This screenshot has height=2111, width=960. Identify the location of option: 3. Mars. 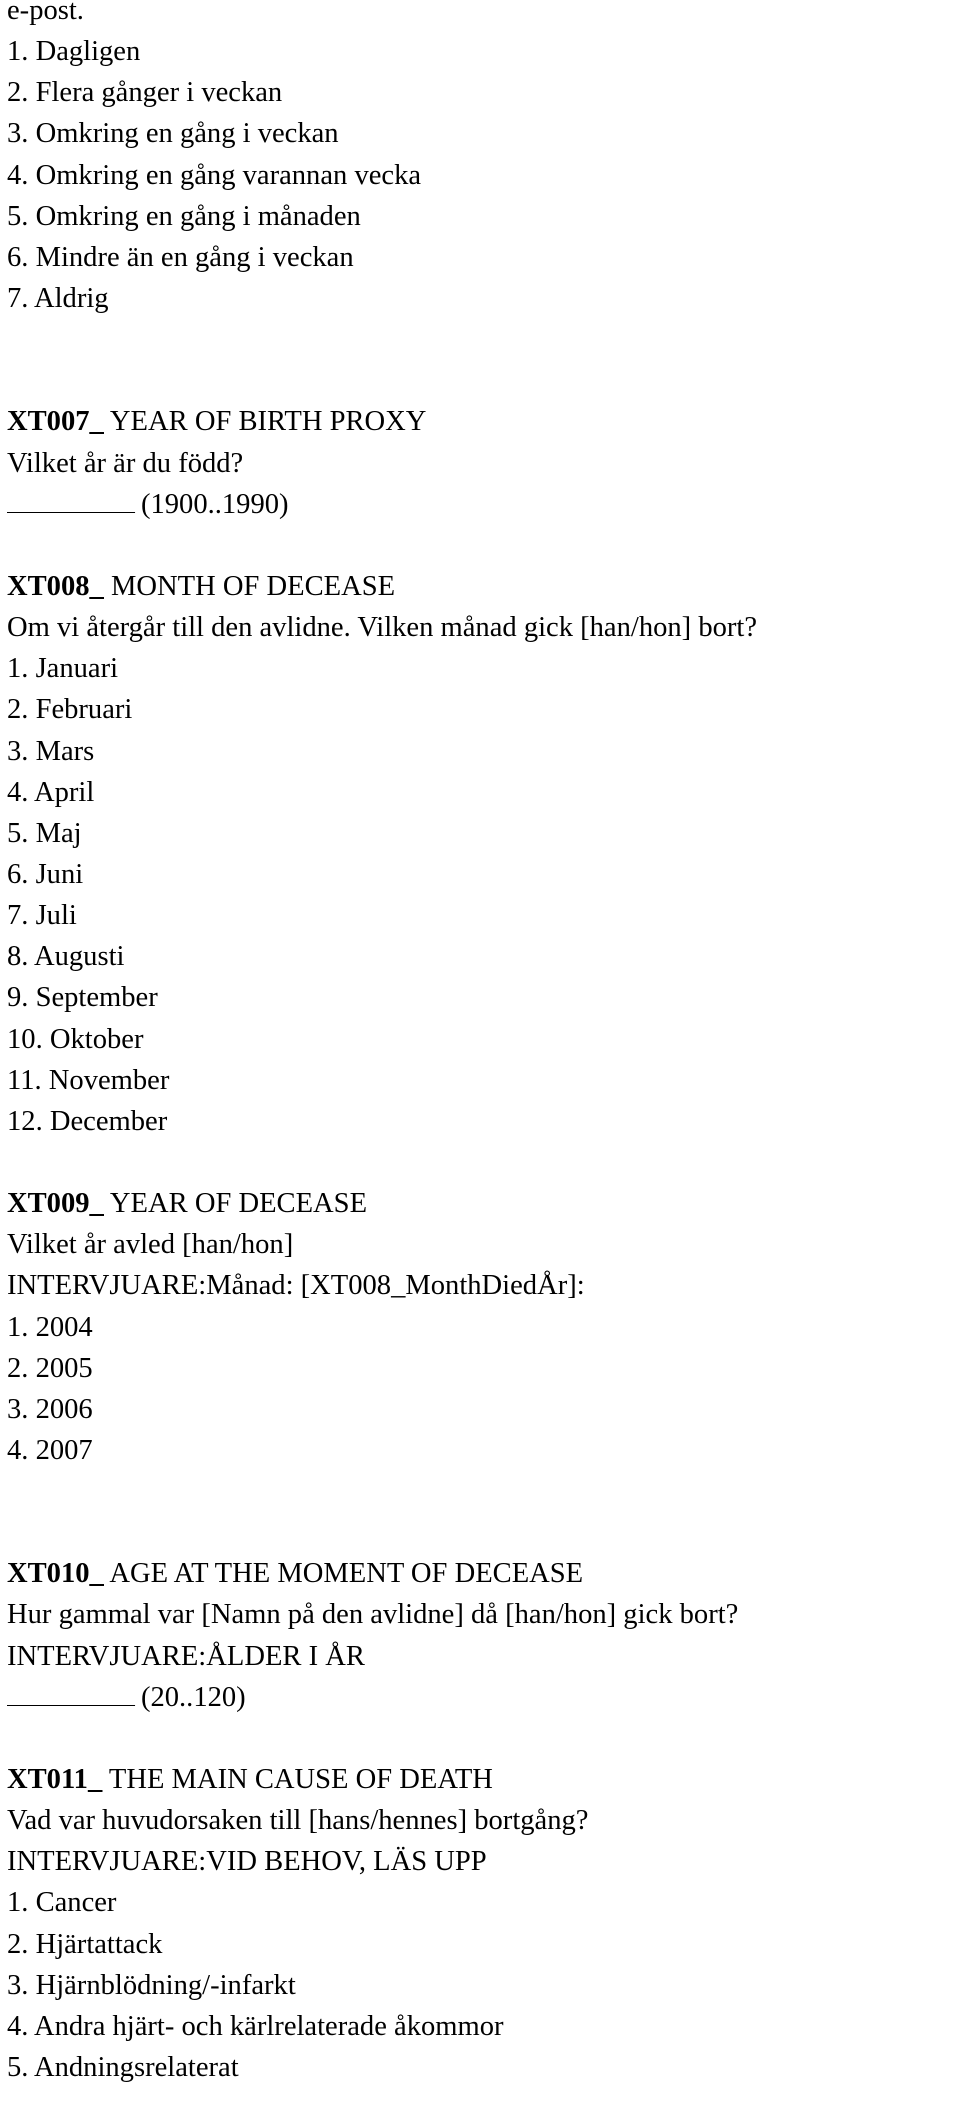
(51, 750).